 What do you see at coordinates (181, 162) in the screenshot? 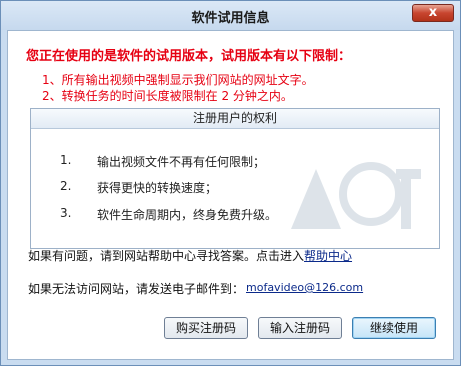
I see `rights-item-text: 输出视频文件不再有任何限制；` at bounding box center [181, 162].